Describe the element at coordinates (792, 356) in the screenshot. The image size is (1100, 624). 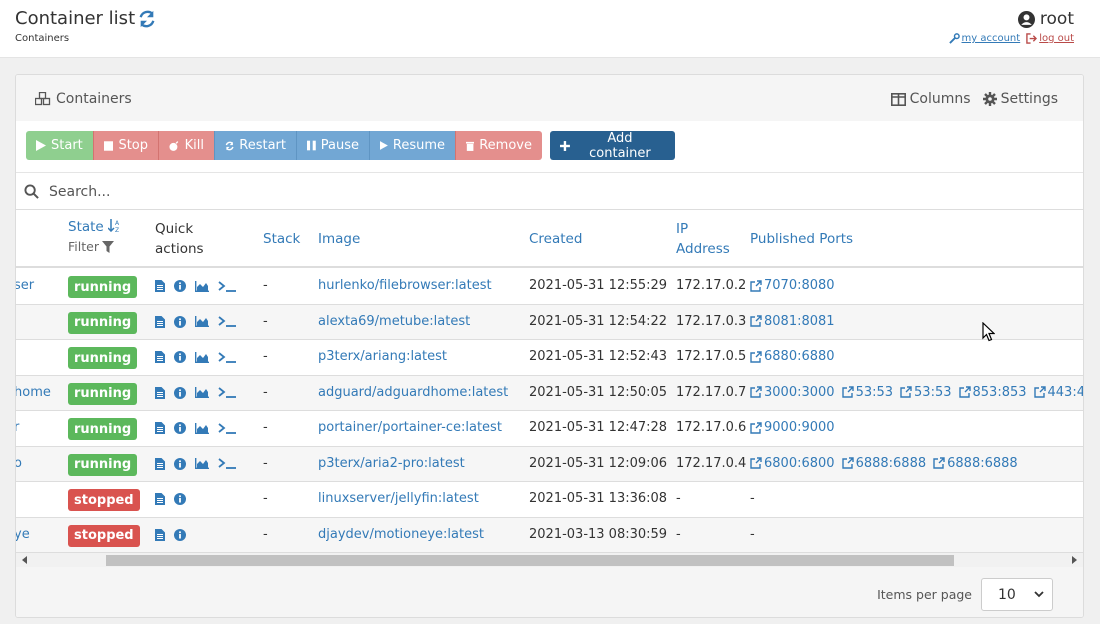
I see `published-port-link: 6880:6880` at that location.